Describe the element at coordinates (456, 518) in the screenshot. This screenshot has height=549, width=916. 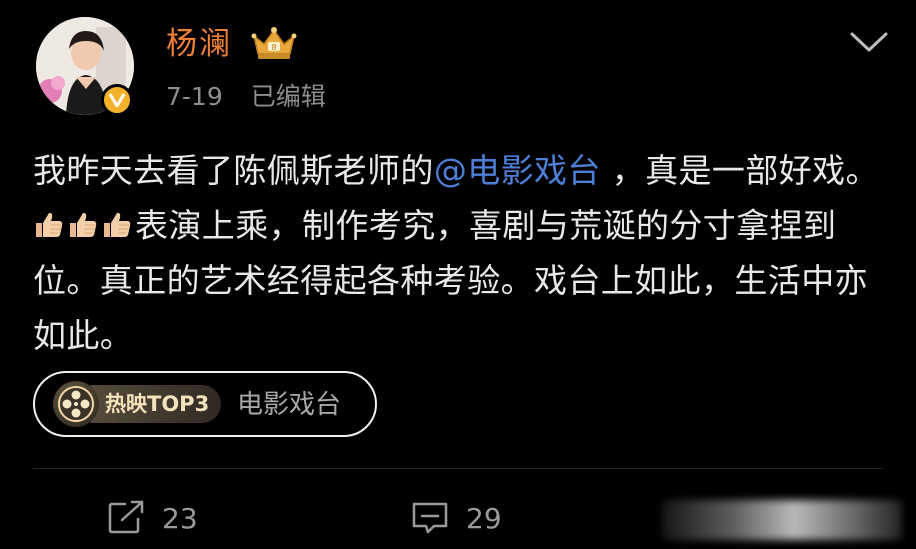
I see `comment-button: 29` at that location.